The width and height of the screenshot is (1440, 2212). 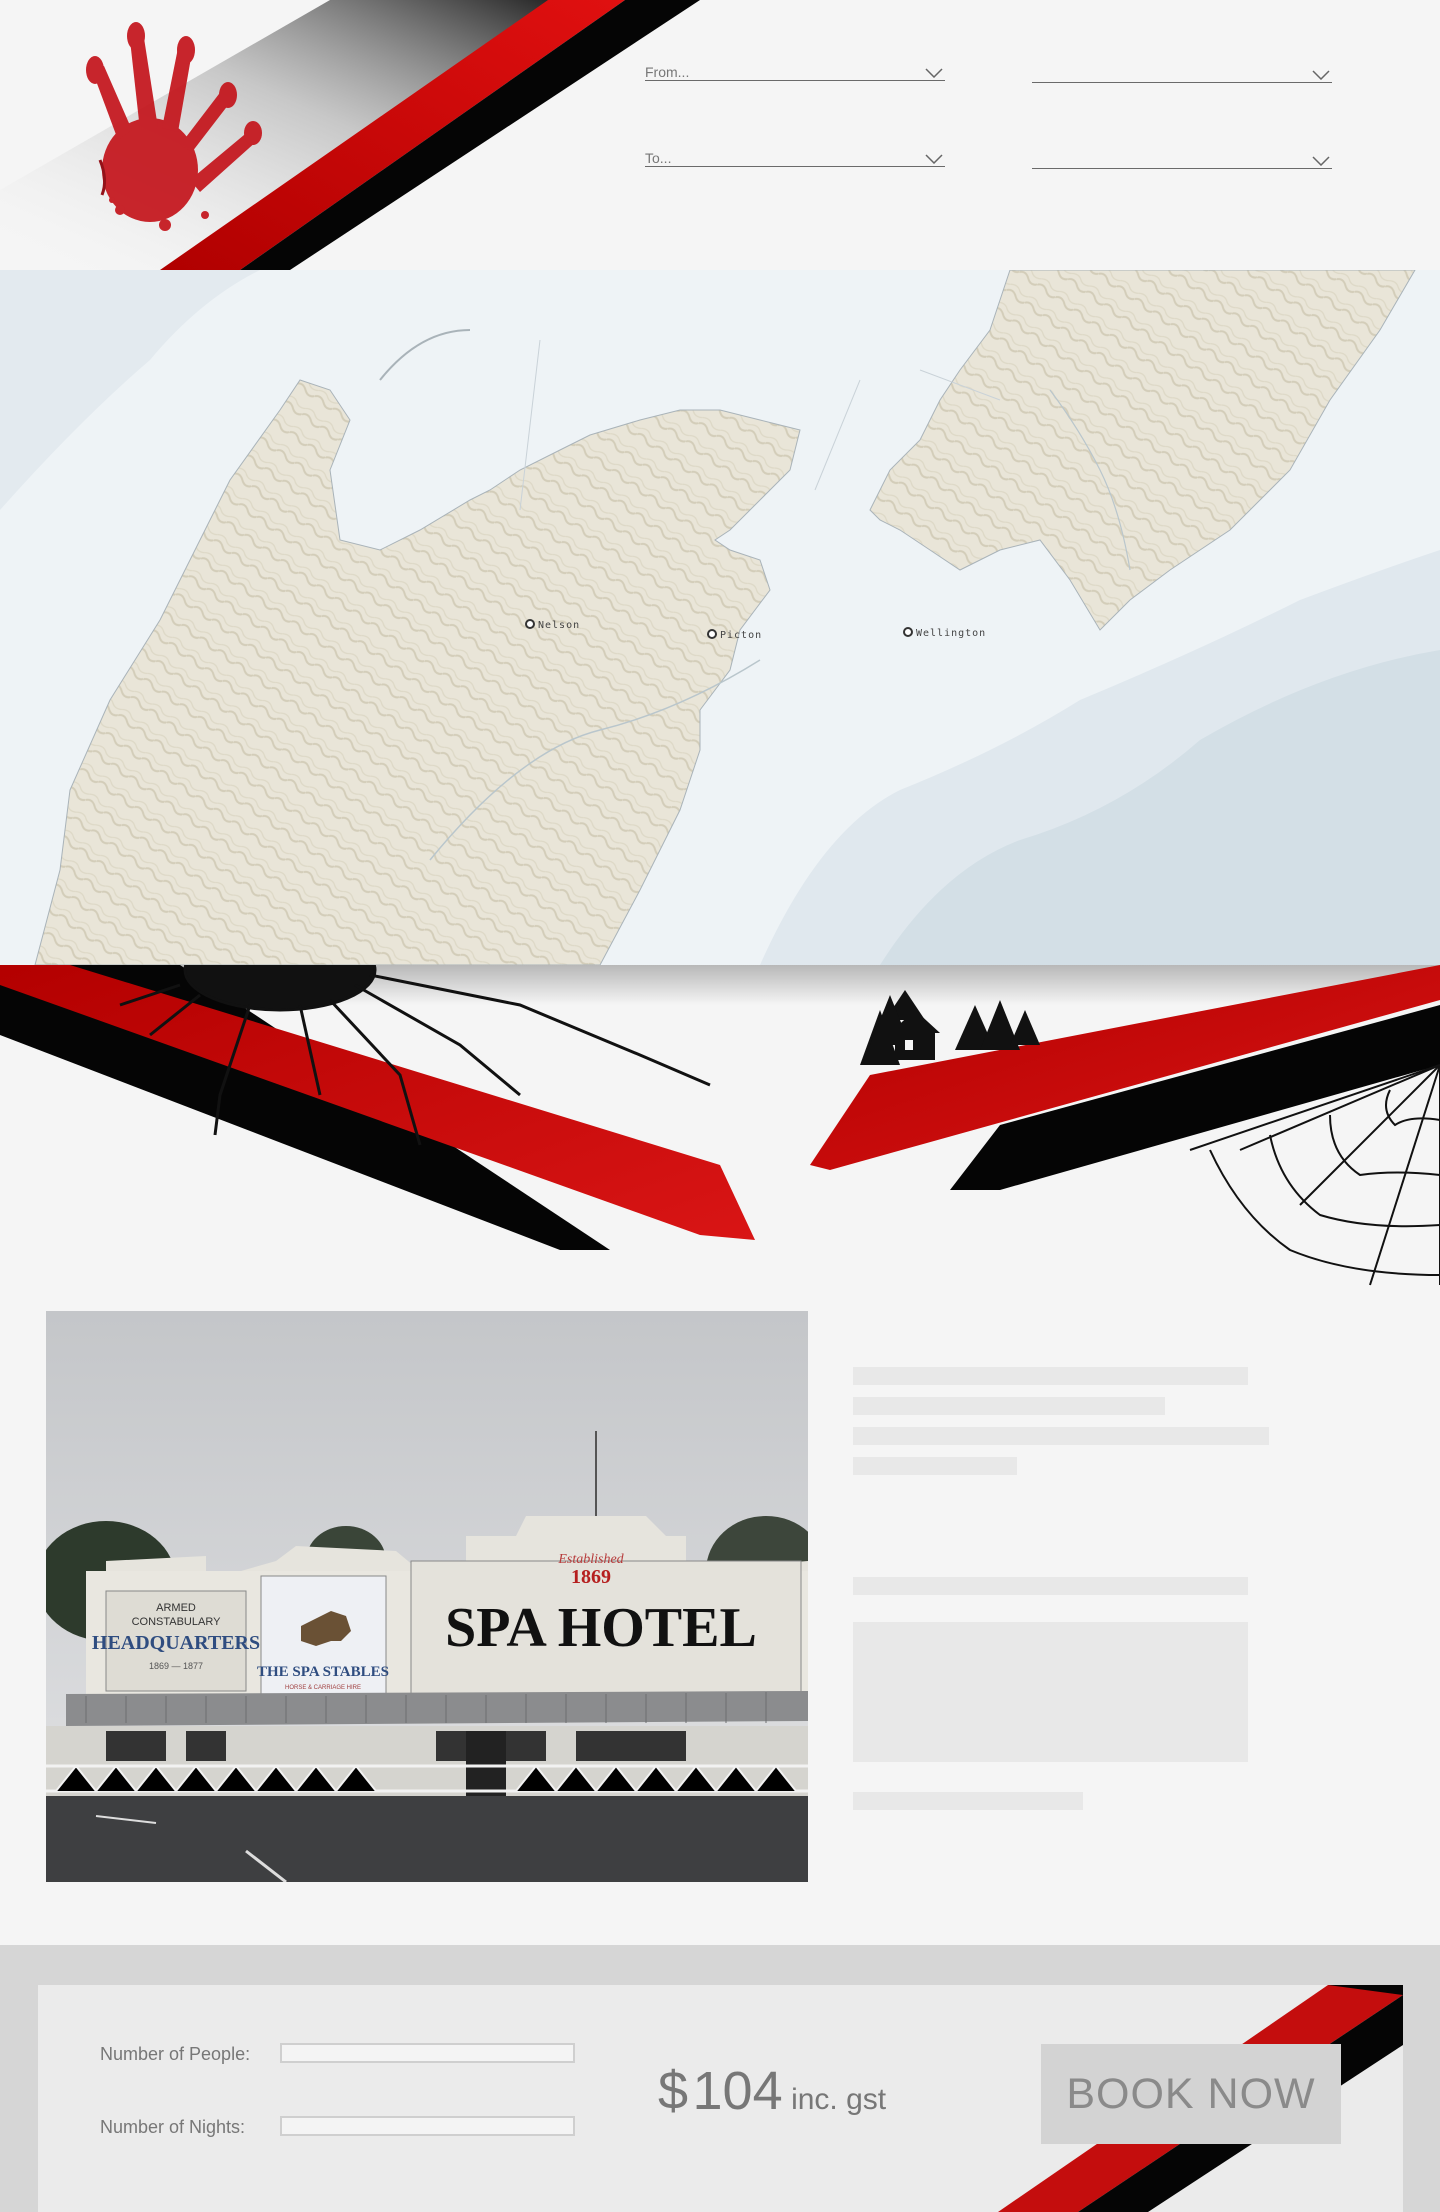 I want to click on nelson-marker, so click(x=530, y=624).